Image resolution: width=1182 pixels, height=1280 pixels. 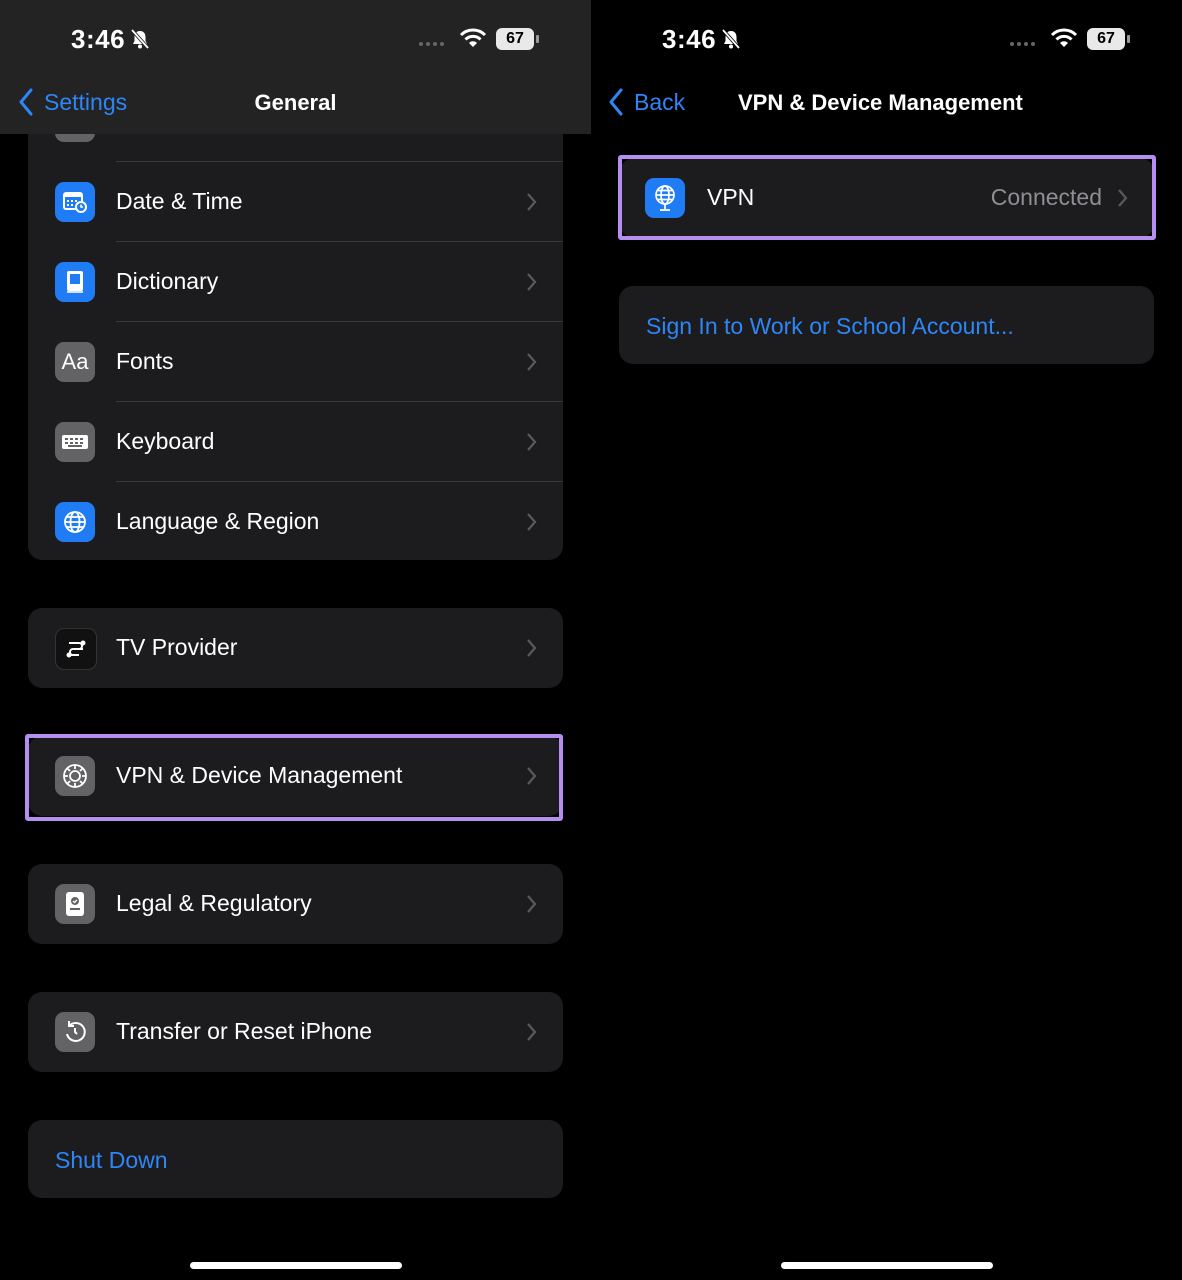 I want to click on book-icon, so click(x=75, y=282).